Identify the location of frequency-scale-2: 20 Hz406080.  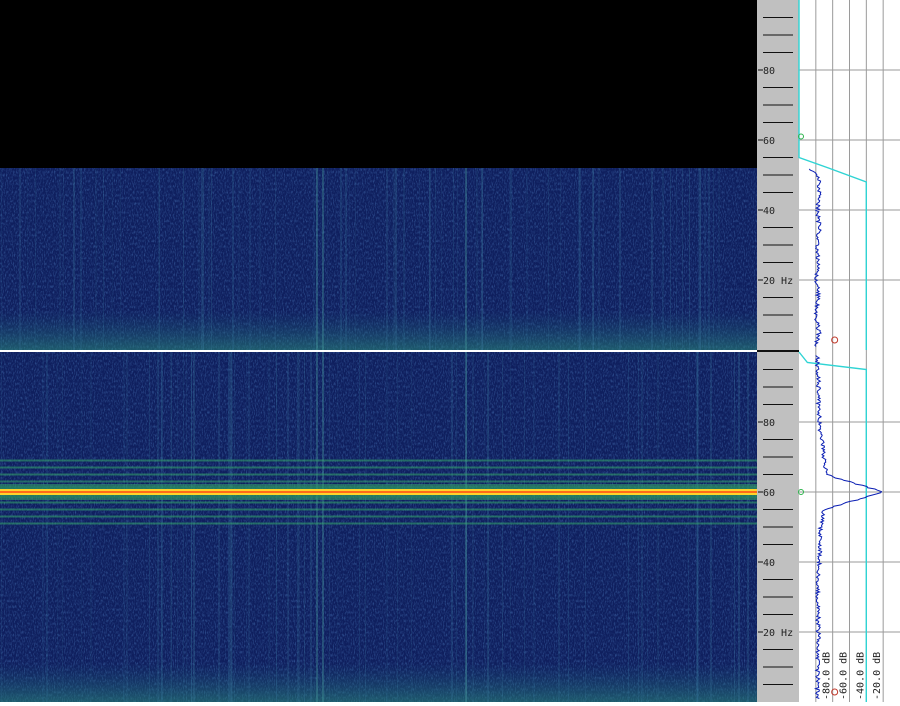
(778, 527).